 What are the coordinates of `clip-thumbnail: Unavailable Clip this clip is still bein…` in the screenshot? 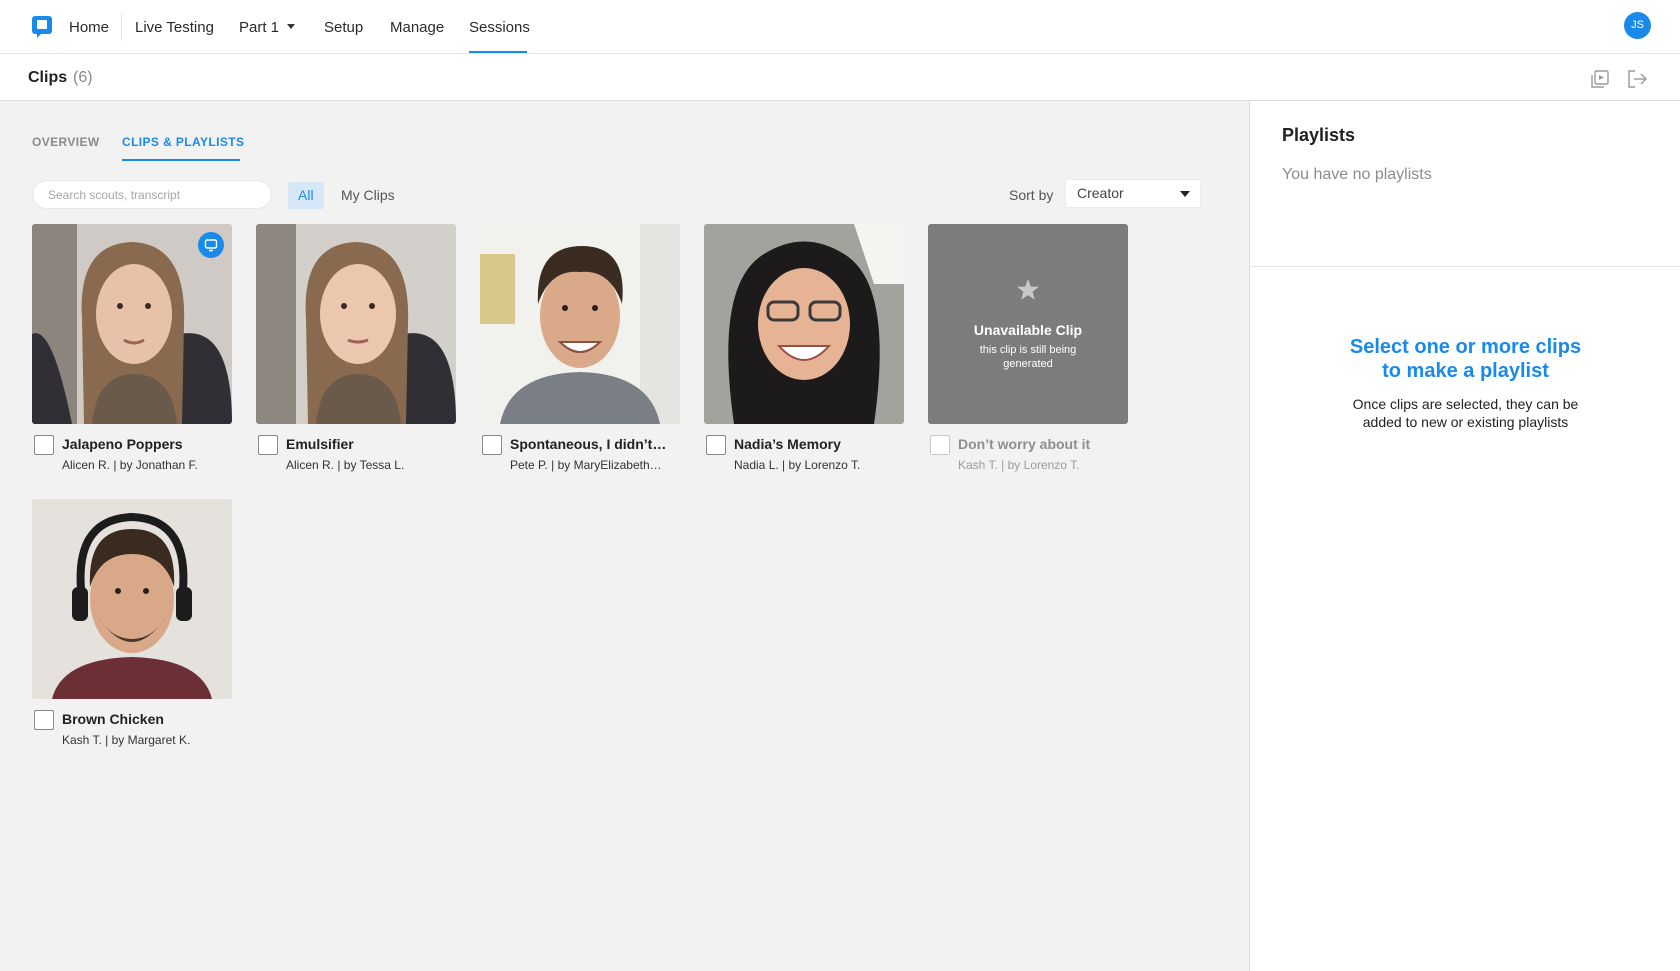 It's located at (1028, 324).